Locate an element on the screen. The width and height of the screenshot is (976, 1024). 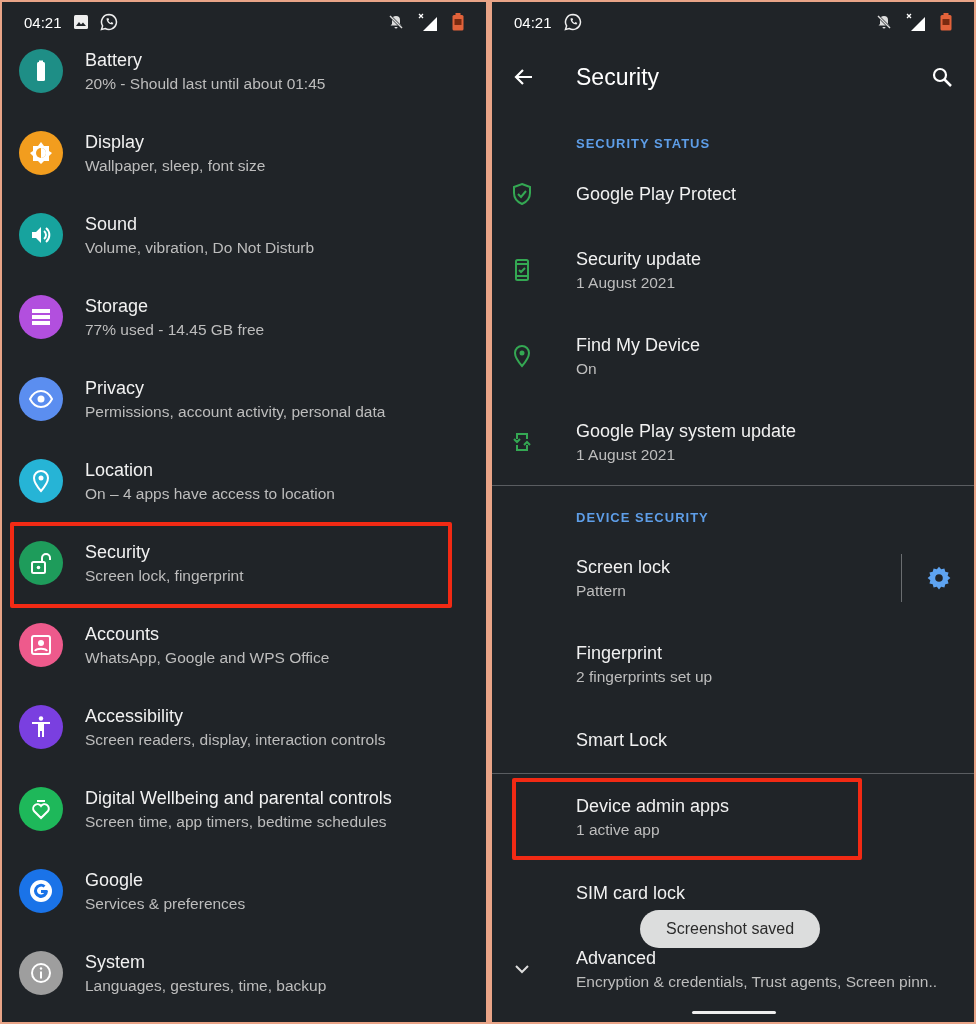
info-icon is located at coordinates (41, 973).